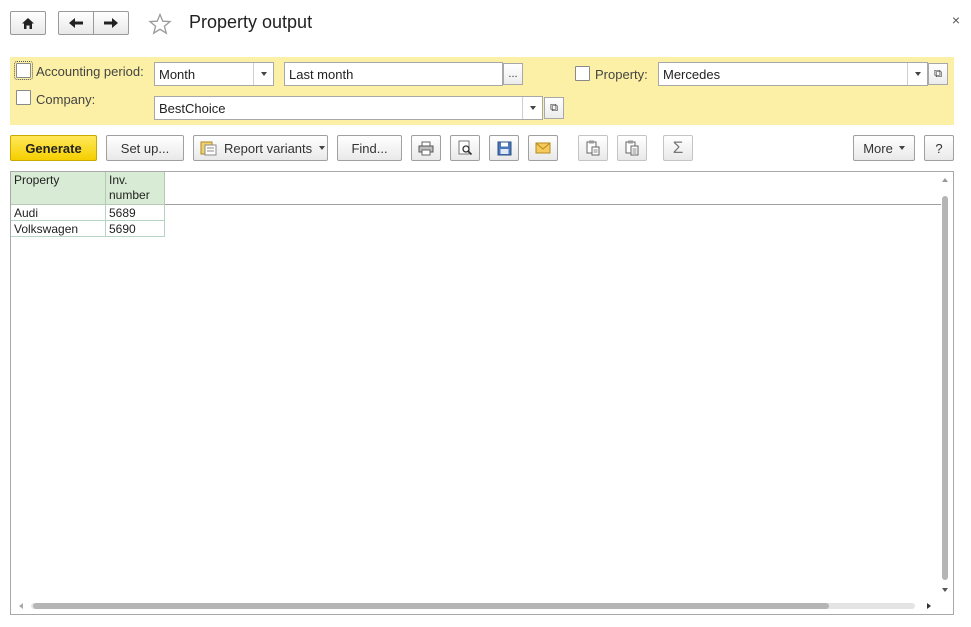  I want to click on report-variants-label: Report variants, so click(268, 148).